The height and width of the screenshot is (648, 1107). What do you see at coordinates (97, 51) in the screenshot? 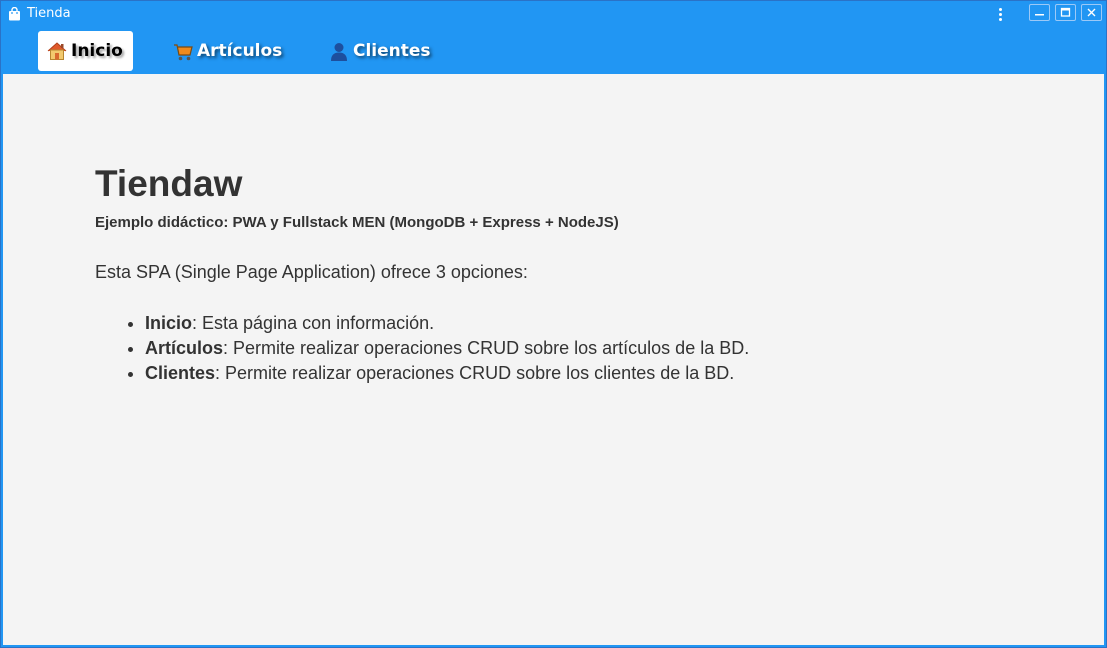
I see `nav-label-inicio: Inicio` at bounding box center [97, 51].